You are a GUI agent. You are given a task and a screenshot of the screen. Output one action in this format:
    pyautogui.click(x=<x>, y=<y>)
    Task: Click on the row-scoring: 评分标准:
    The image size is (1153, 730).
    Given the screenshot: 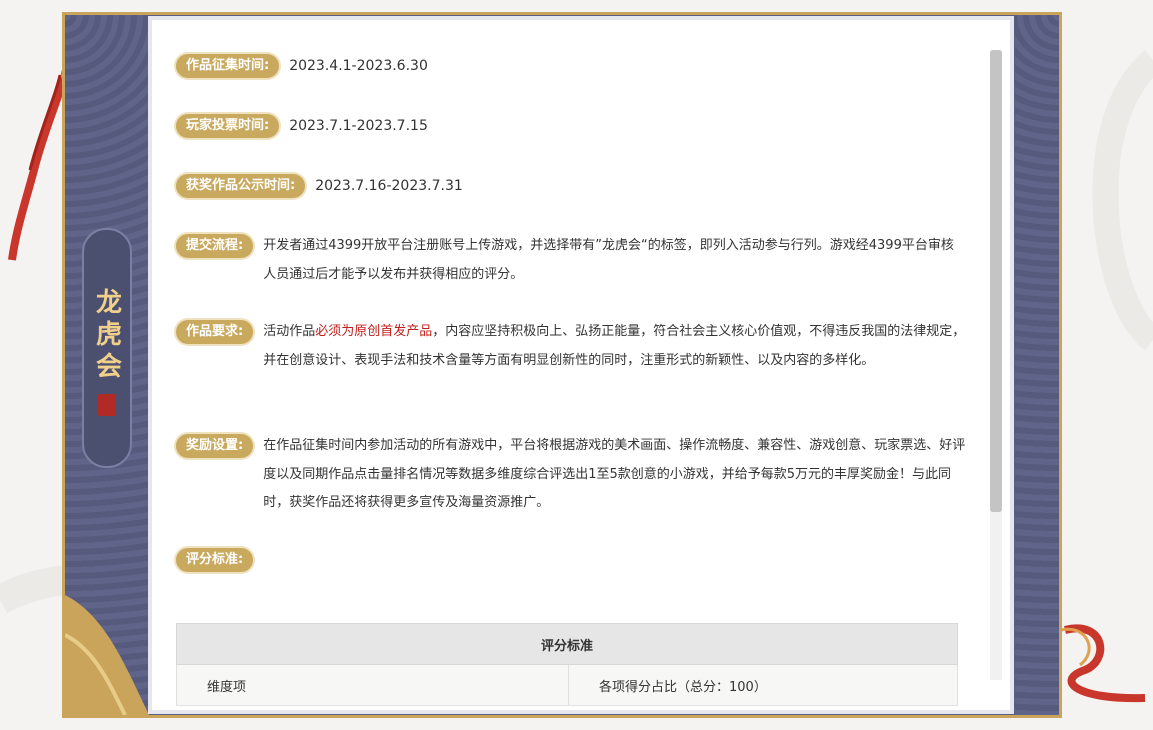 What is the action you would take?
    pyautogui.click(x=571, y=560)
    